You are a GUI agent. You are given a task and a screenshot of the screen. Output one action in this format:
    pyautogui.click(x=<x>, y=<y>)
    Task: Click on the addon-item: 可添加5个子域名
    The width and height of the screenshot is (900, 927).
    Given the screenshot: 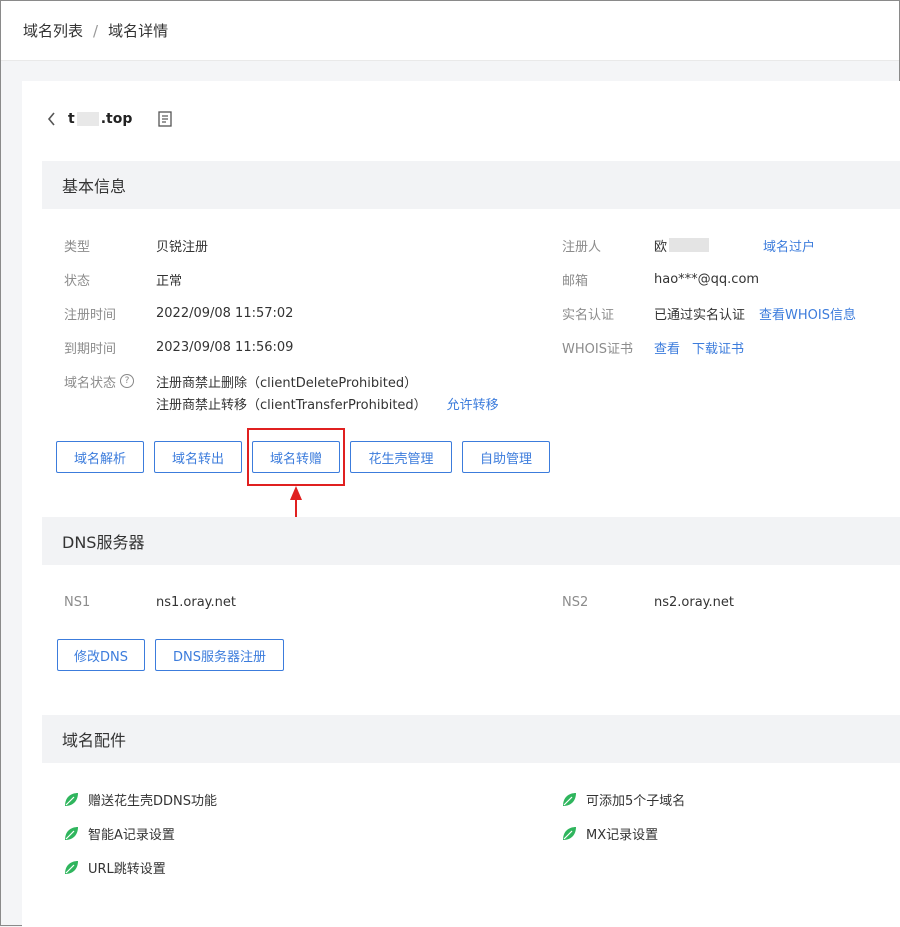 What is the action you would take?
    pyautogui.click(x=622, y=799)
    